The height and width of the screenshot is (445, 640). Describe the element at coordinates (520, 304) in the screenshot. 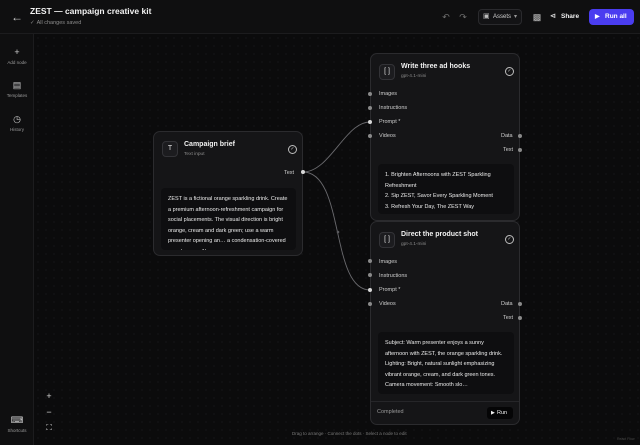

I see `shot-data-port` at that location.